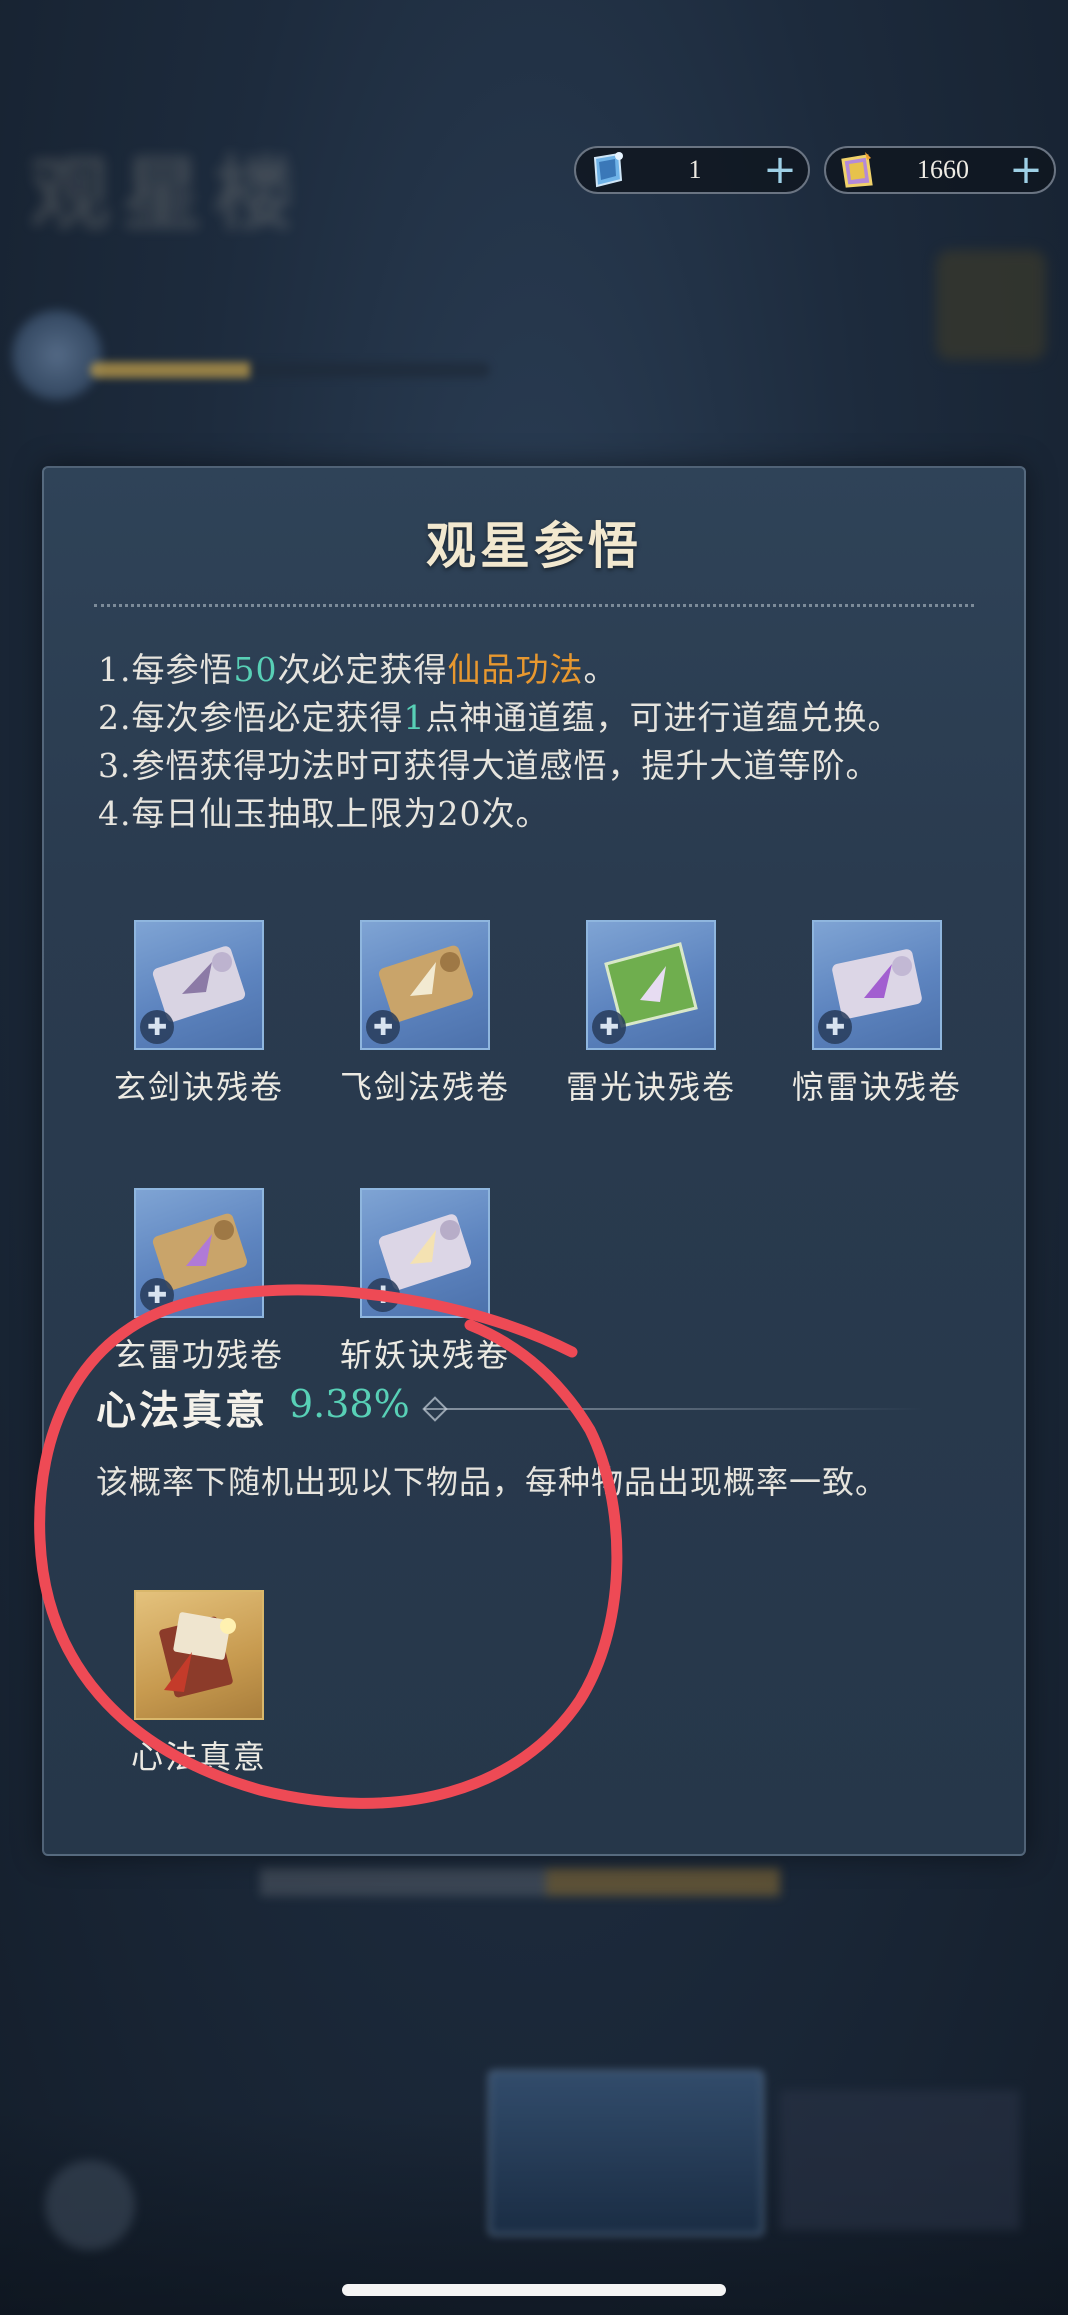  I want to click on item-feijian-scroll: ✚ 飞剑法残卷, so click(425, 1014).